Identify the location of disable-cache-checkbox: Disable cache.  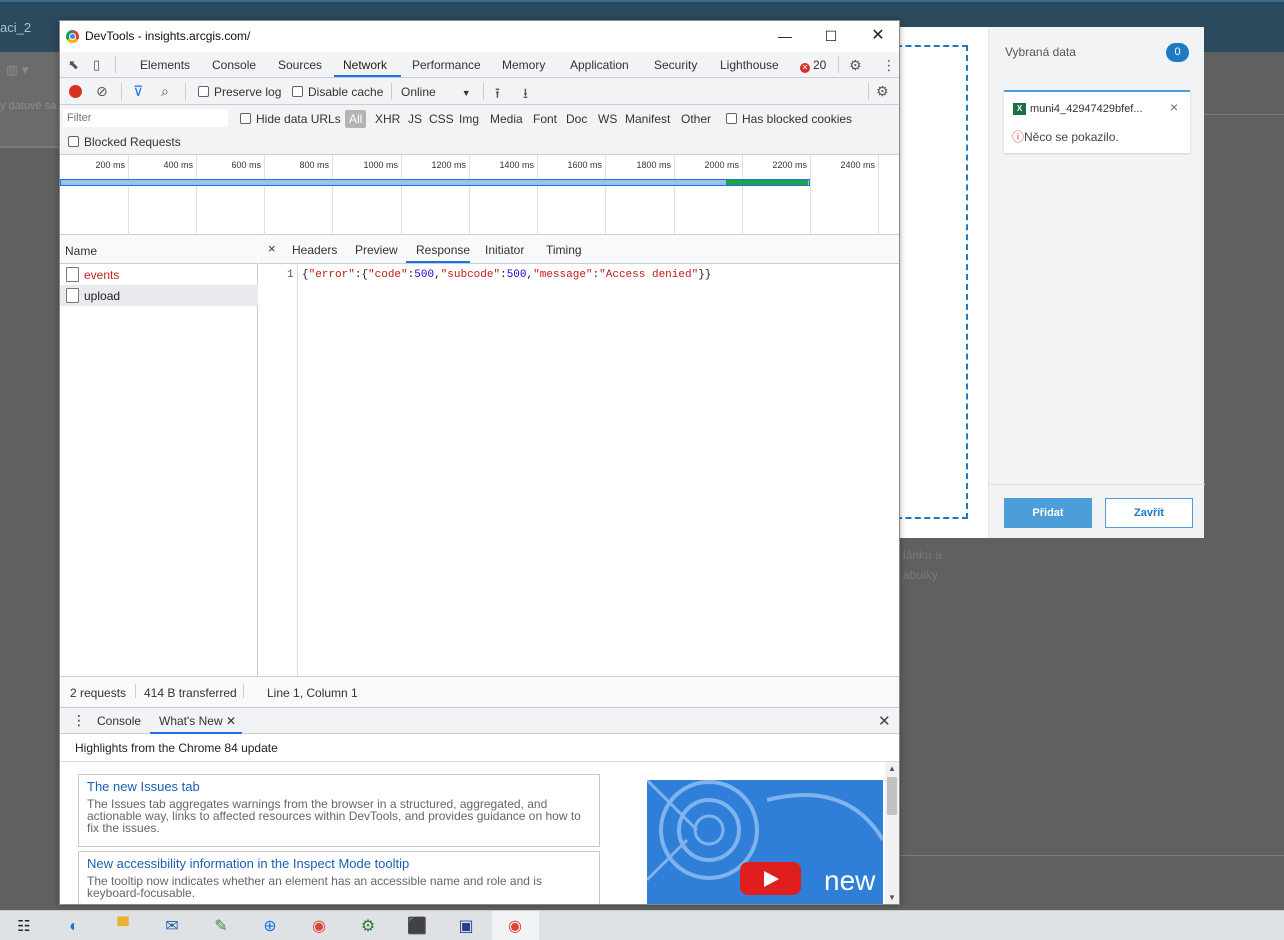
(337, 92).